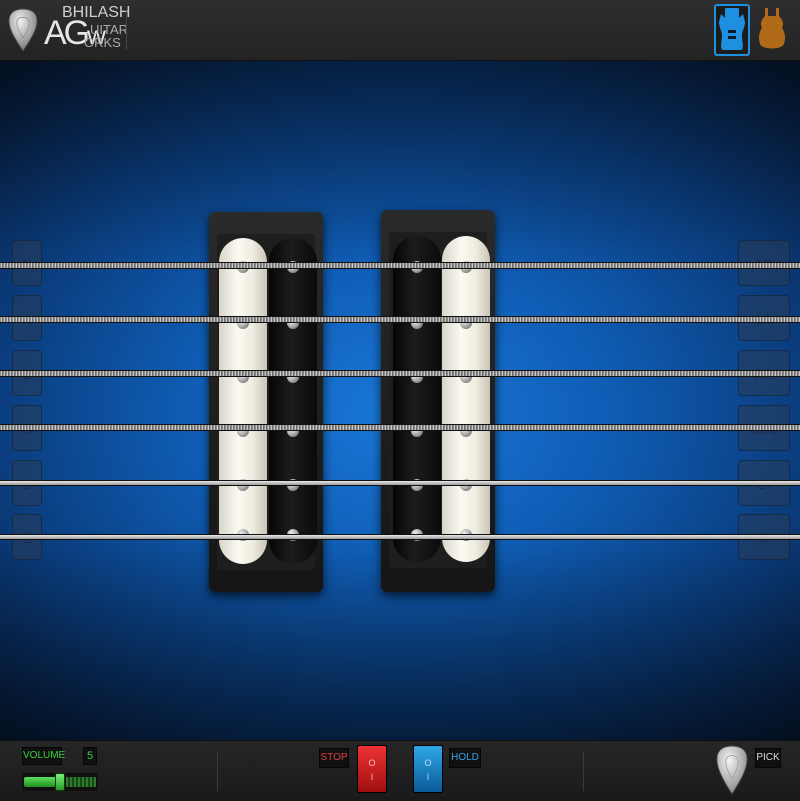 The image size is (800, 801). Describe the element at coordinates (428, 769) in the screenshot. I see `hold-switch: O I` at that location.